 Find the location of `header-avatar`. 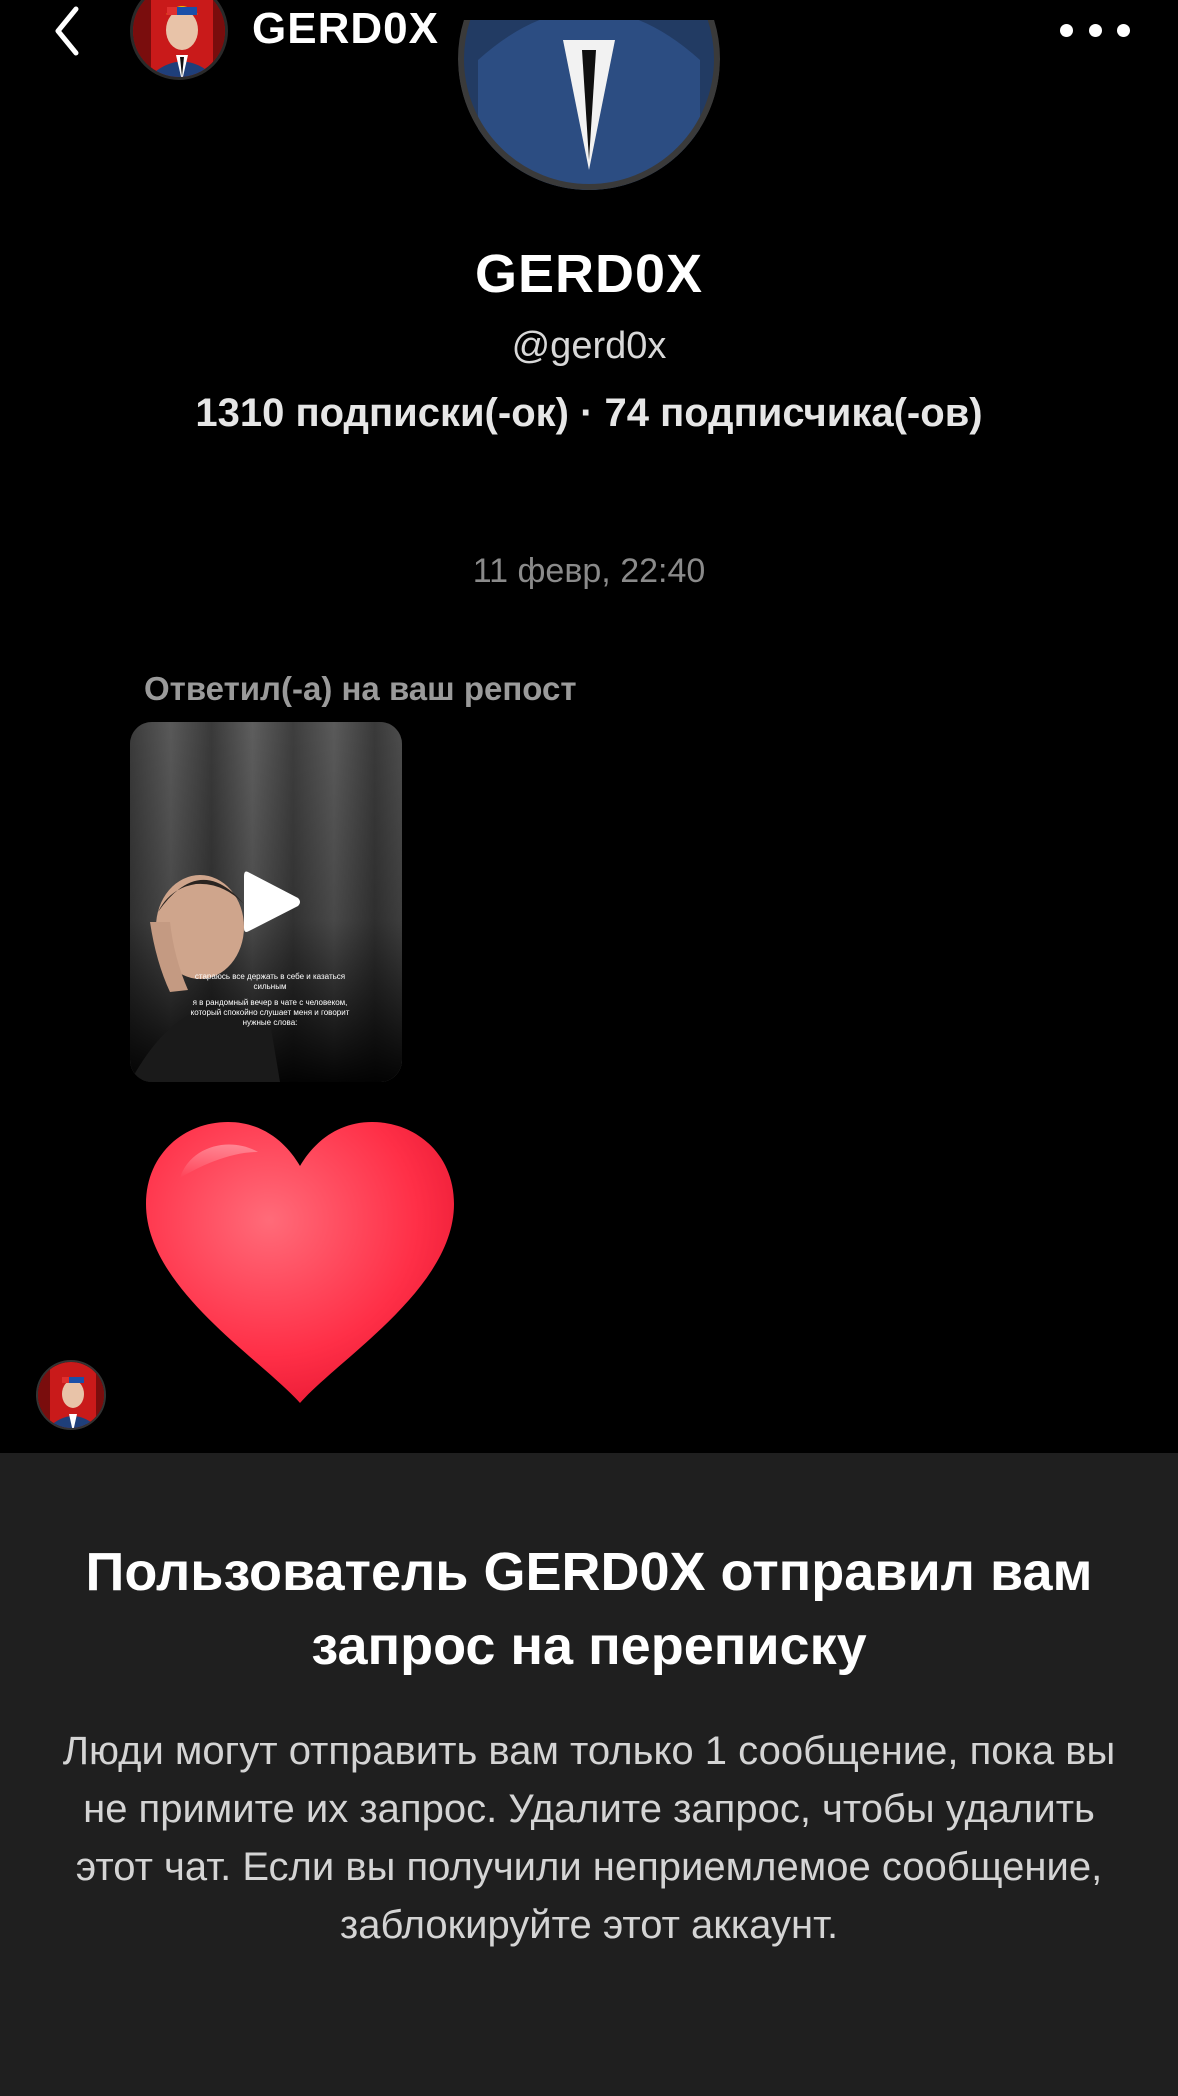

header-avatar is located at coordinates (179, 40).